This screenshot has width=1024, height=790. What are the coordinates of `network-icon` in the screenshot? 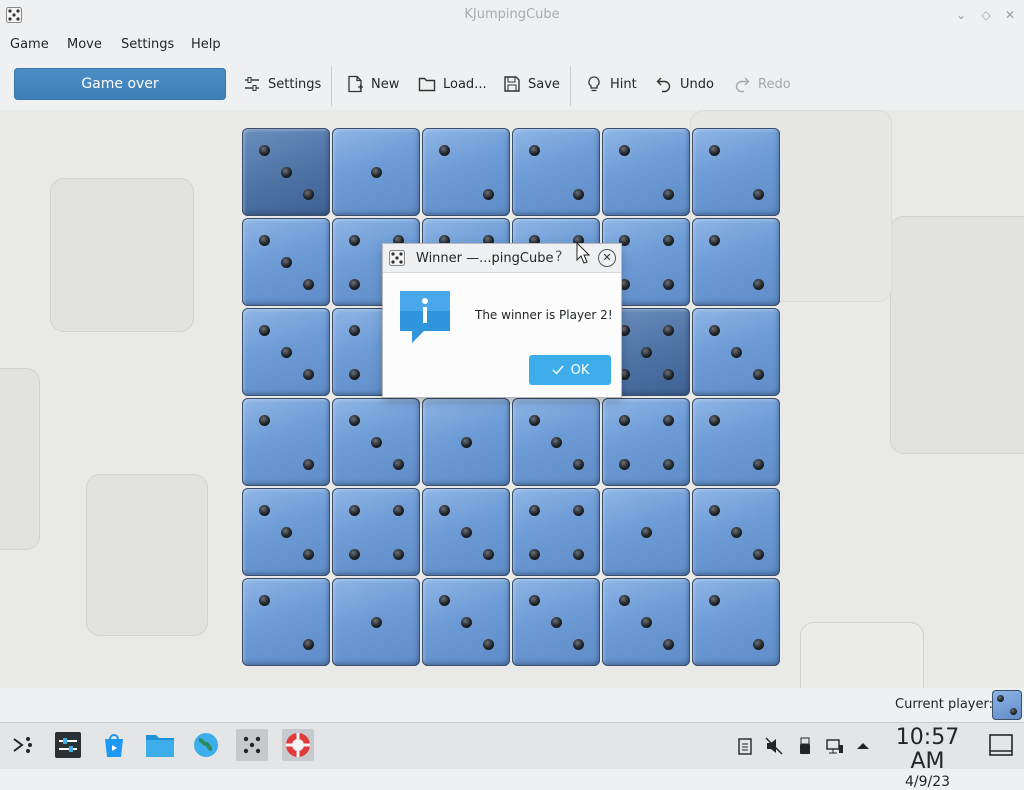 It's located at (835, 746).